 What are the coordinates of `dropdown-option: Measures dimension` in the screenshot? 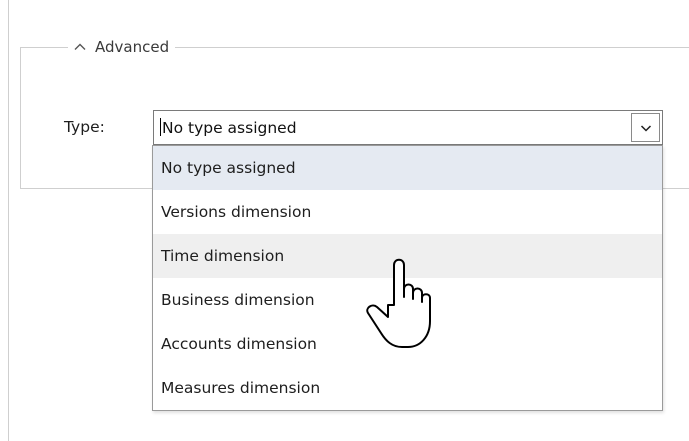 It's located at (407, 388).